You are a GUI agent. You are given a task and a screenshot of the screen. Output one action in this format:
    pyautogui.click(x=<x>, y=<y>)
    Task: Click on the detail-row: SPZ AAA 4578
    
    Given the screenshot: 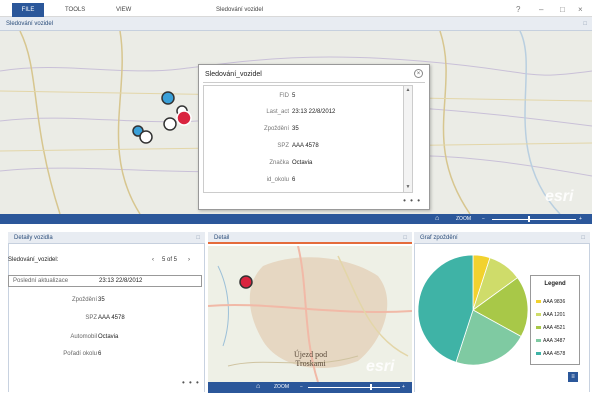 What is the action you would take?
    pyautogui.click(x=102, y=318)
    